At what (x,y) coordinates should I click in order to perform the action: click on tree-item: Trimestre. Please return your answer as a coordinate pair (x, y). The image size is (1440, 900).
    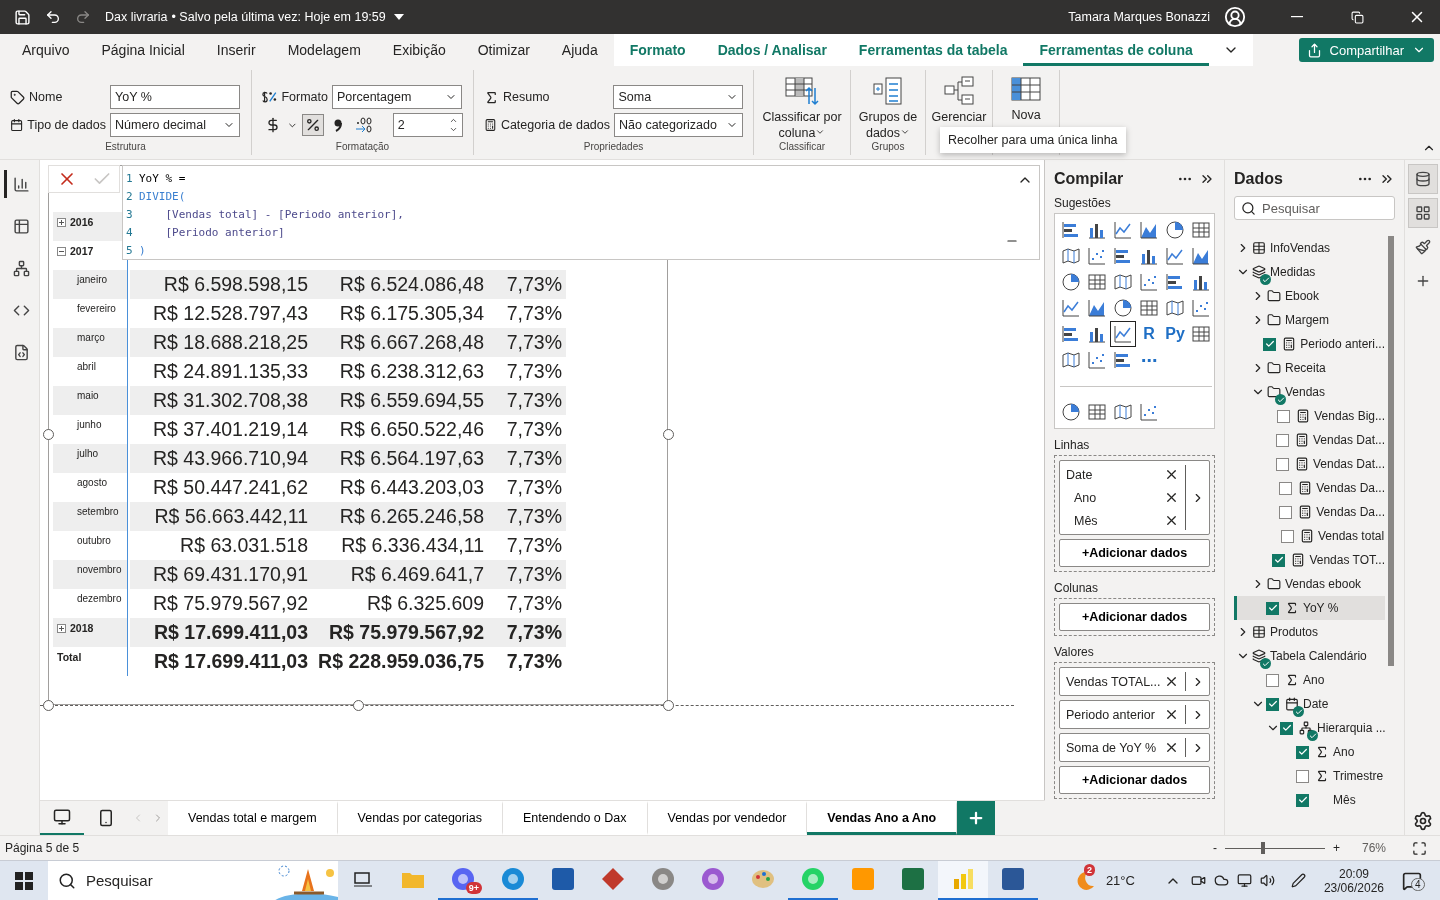
    Looking at the image, I should click on (1309, 776).